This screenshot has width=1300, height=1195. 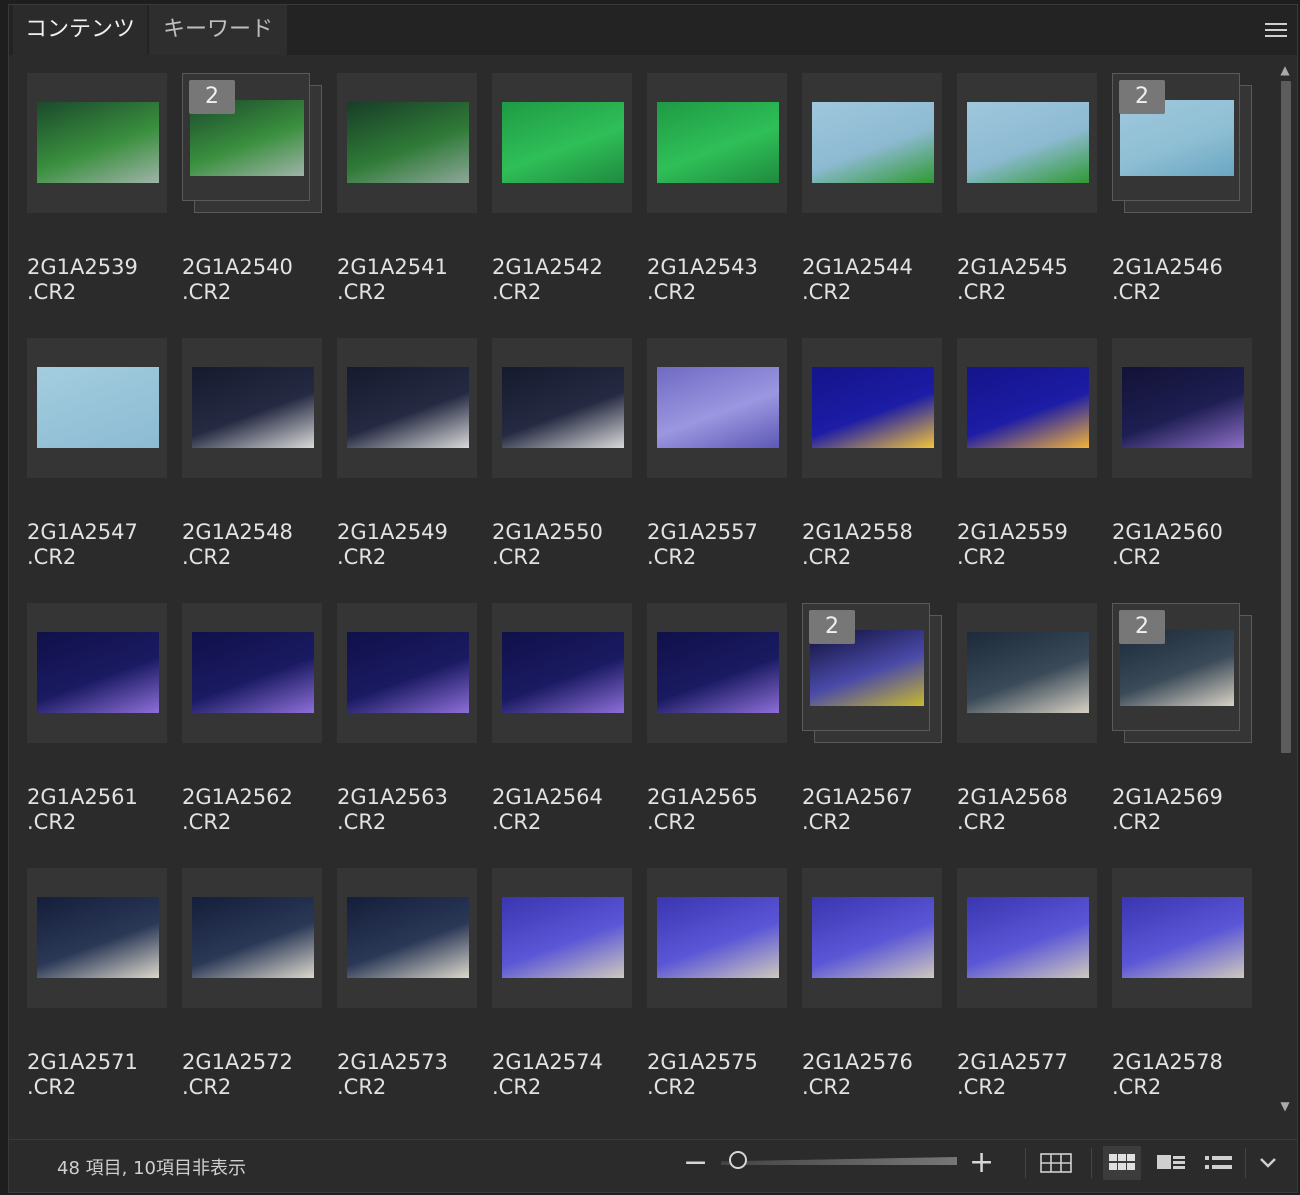 I want to click on zoom-in-icon: +, so click(x=981, y=1163).